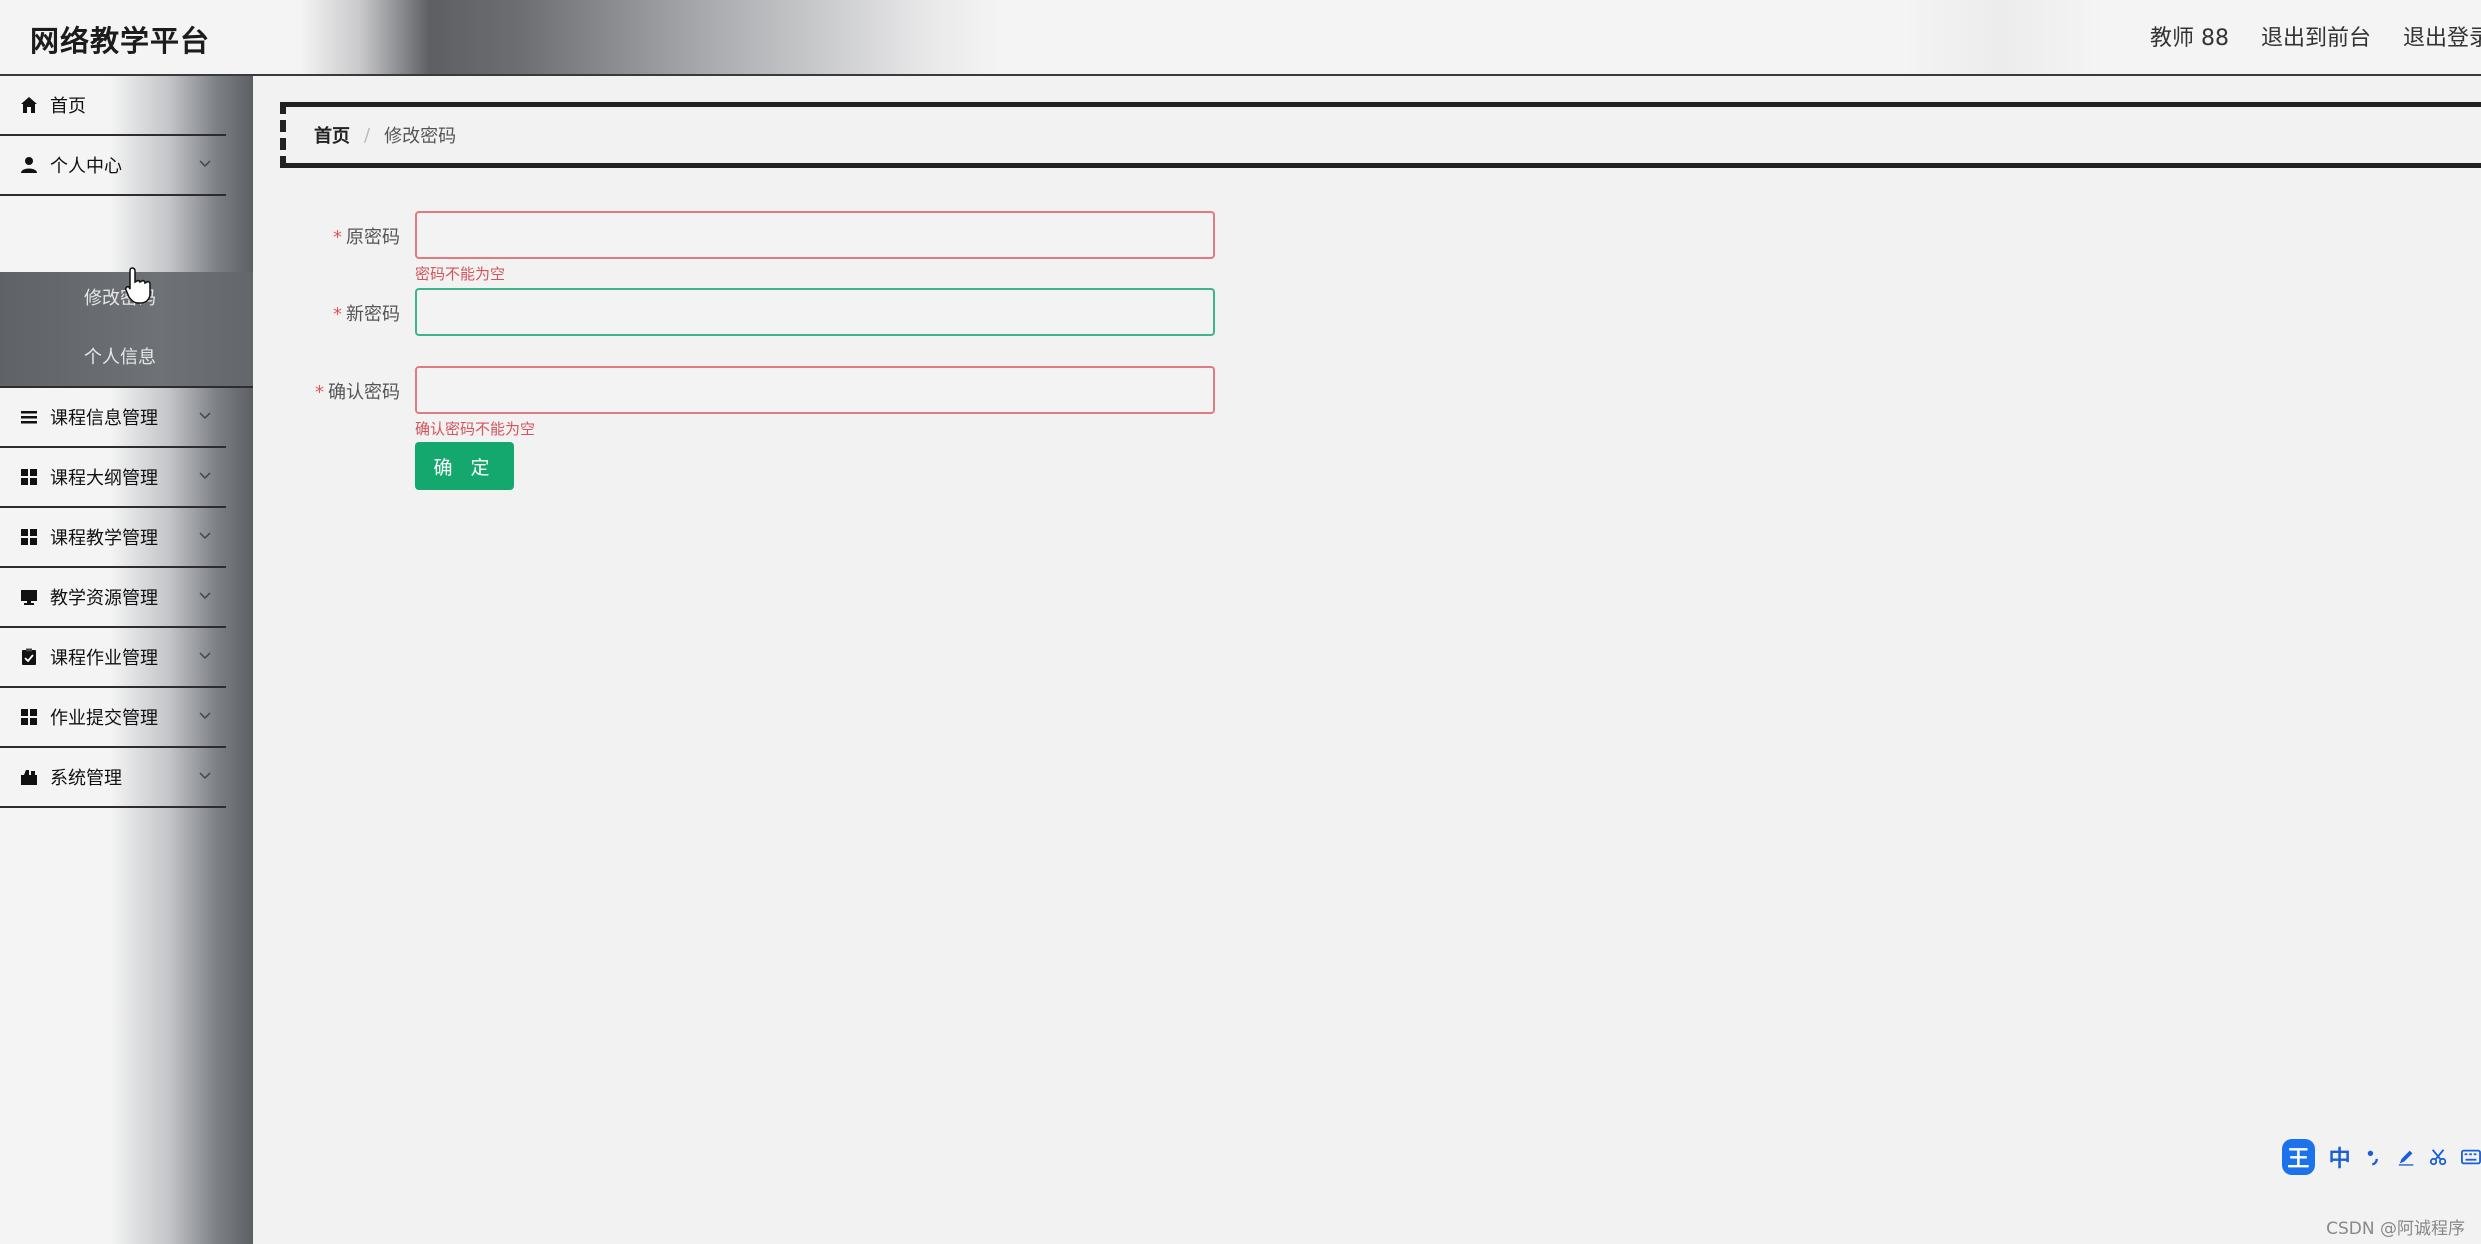 Image resolution: width=2481 pixels, height=1244 pixels. Describe the element at coordinates (104, 598) in the screenshot. I see `sidebar-item-label: 教学资源管理` at that location.